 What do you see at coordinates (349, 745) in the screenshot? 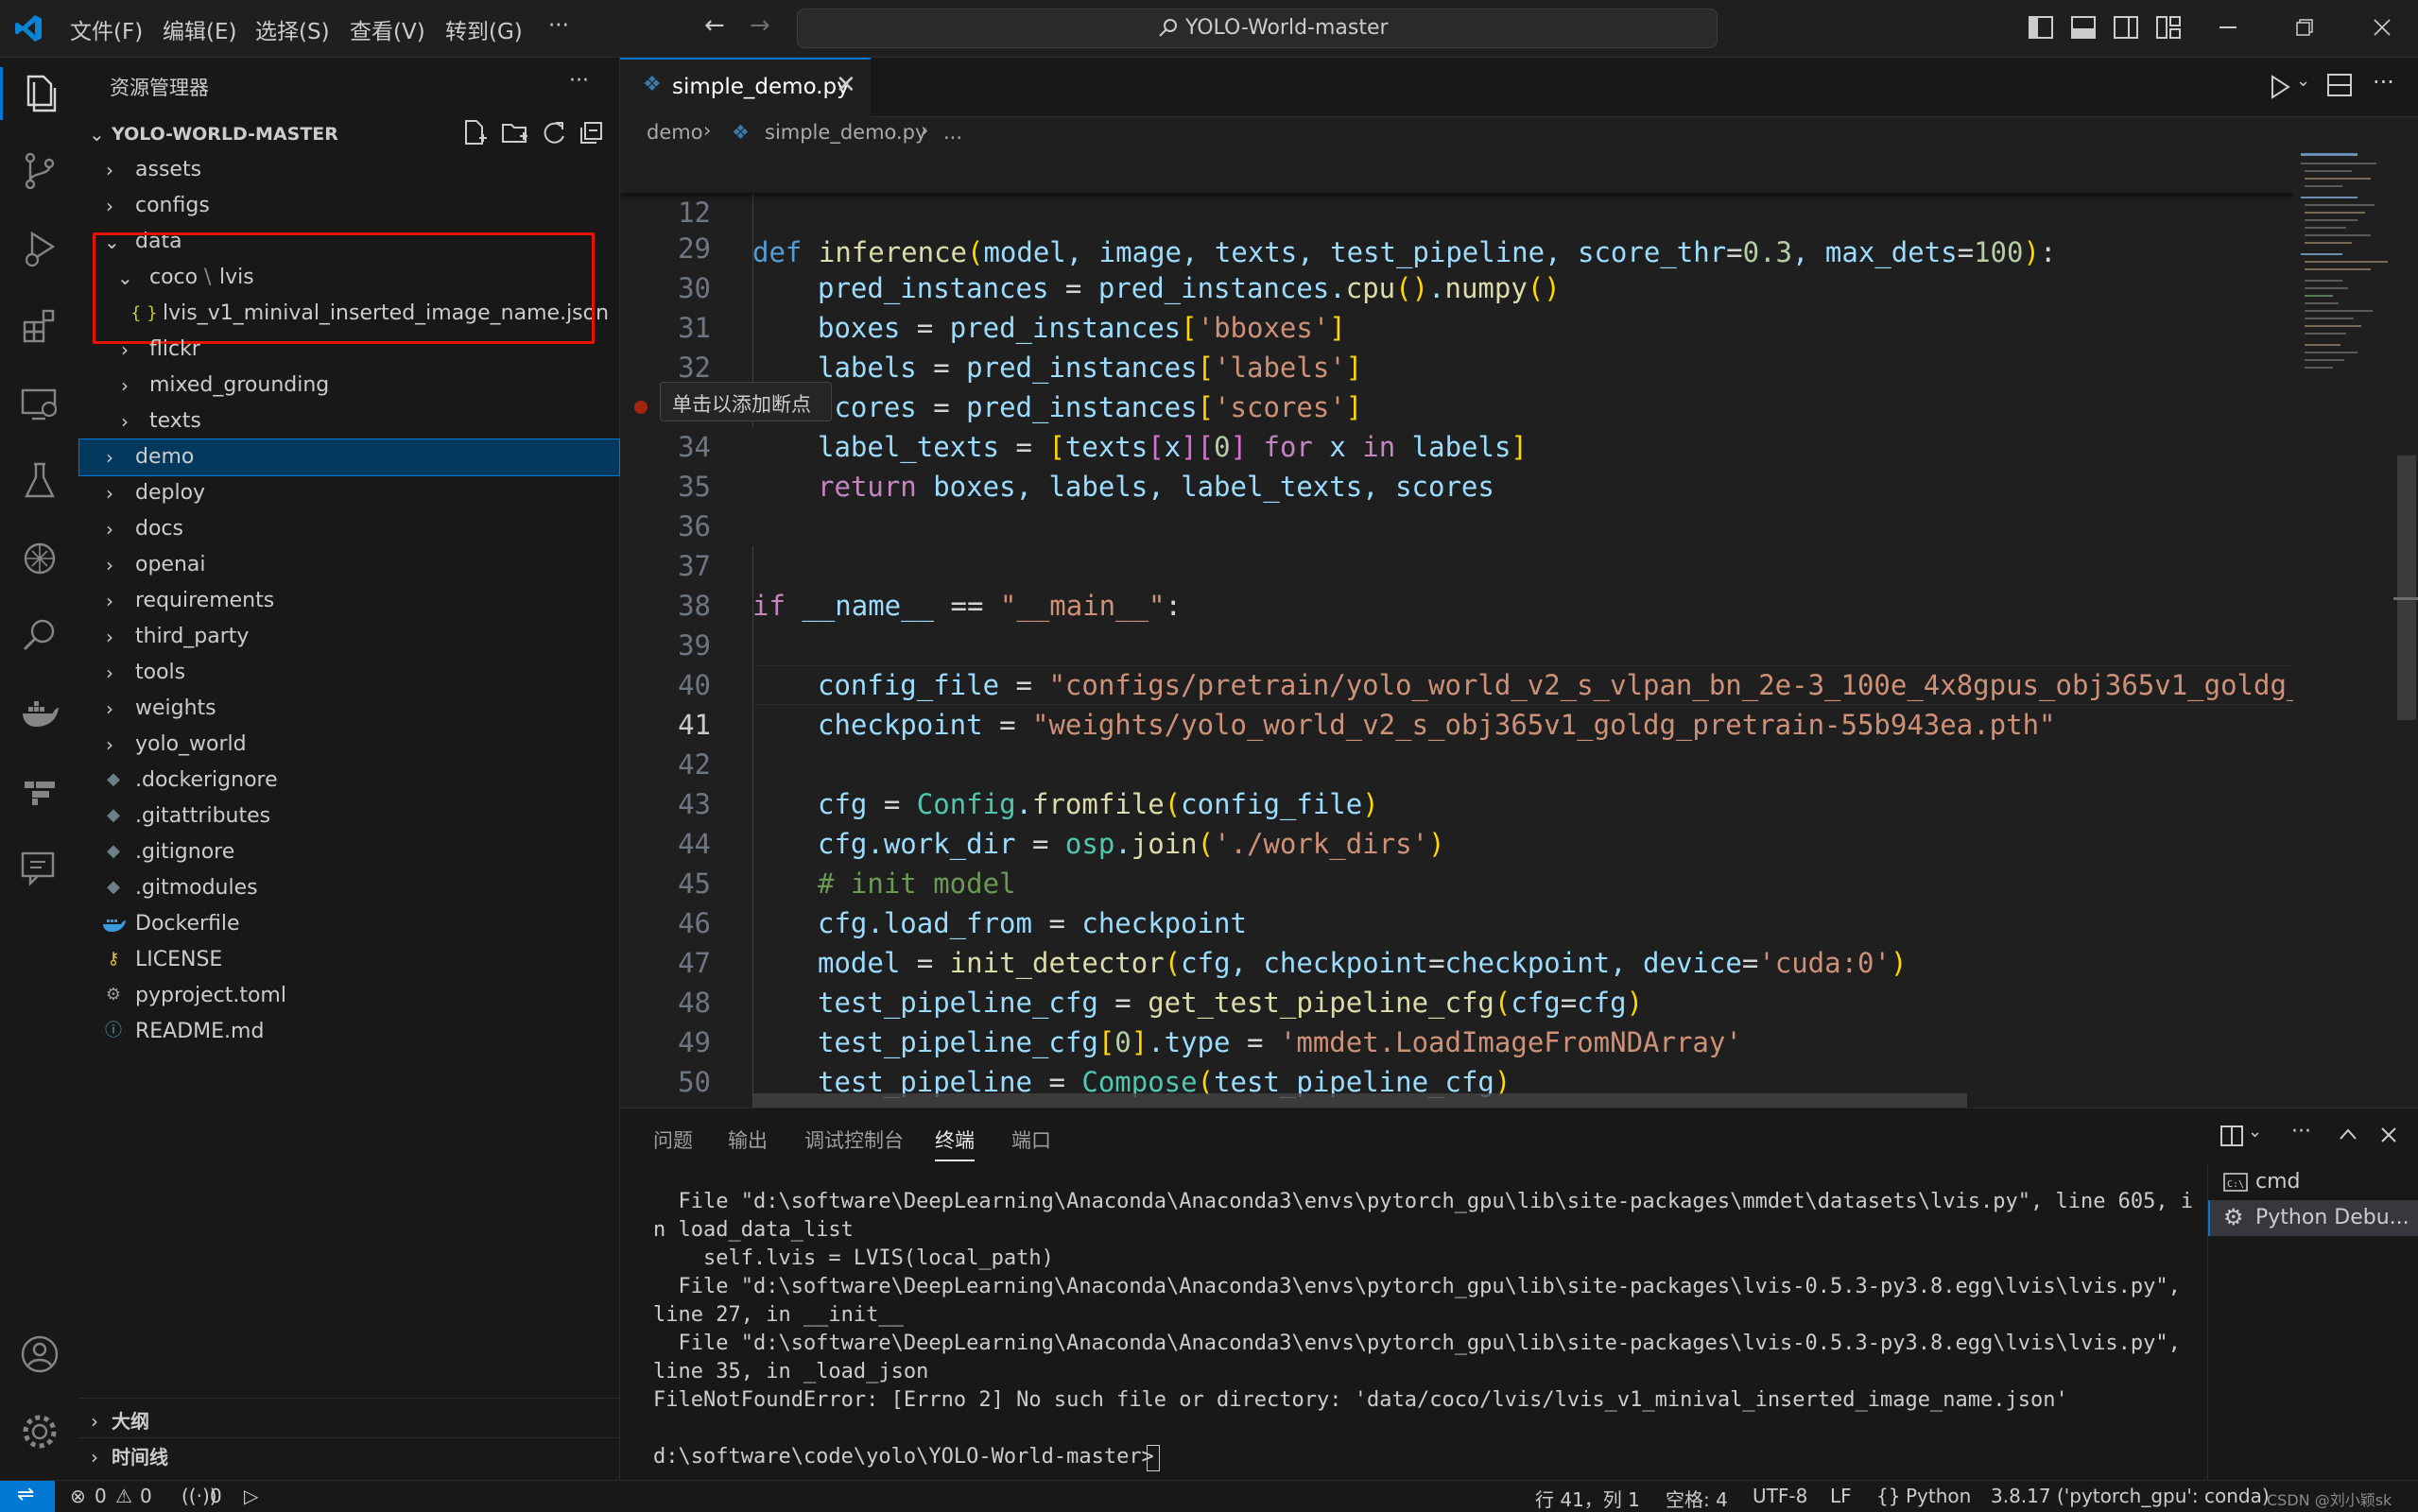
I see `tree-folder-yolo-world: › yolo_world` at bounding box center [349, 745].